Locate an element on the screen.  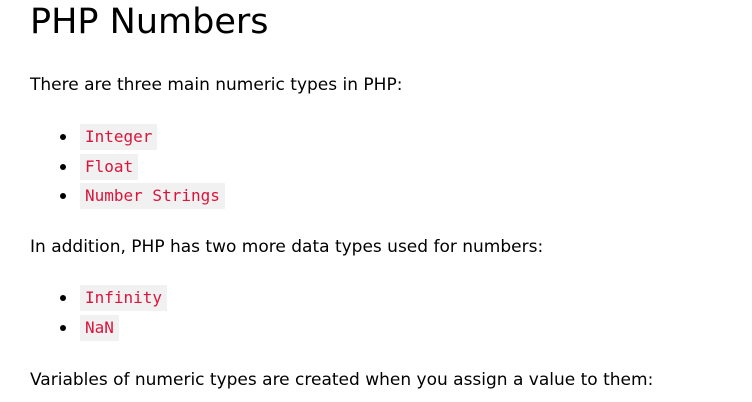
page-title: PHP Numbers is located at coordinates (149, 22).